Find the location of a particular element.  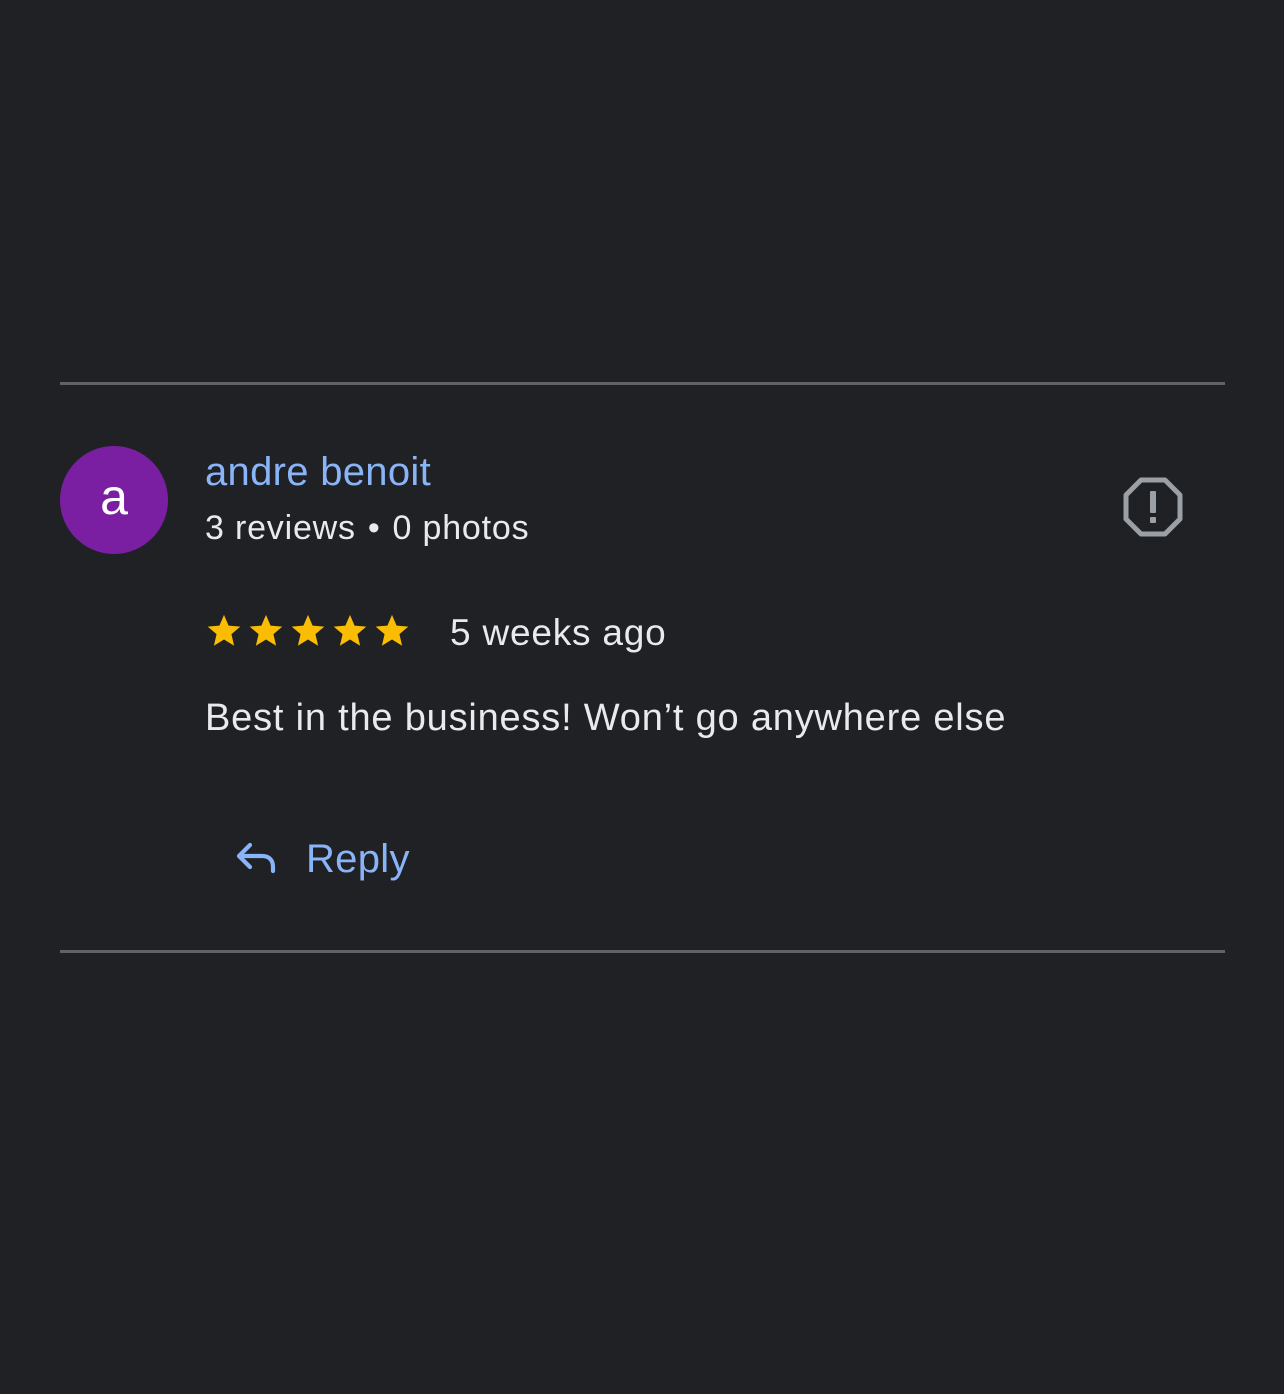

reply-button: Reply is located at coordinates (321, 859).